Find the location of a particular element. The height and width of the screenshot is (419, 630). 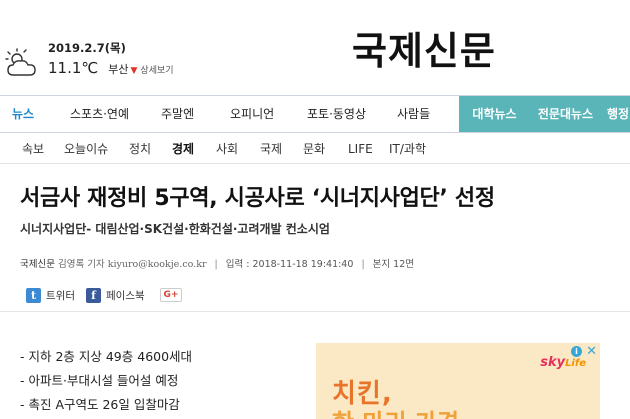

gnb-item-administration: 행정 is located at coordinates (615, 114).